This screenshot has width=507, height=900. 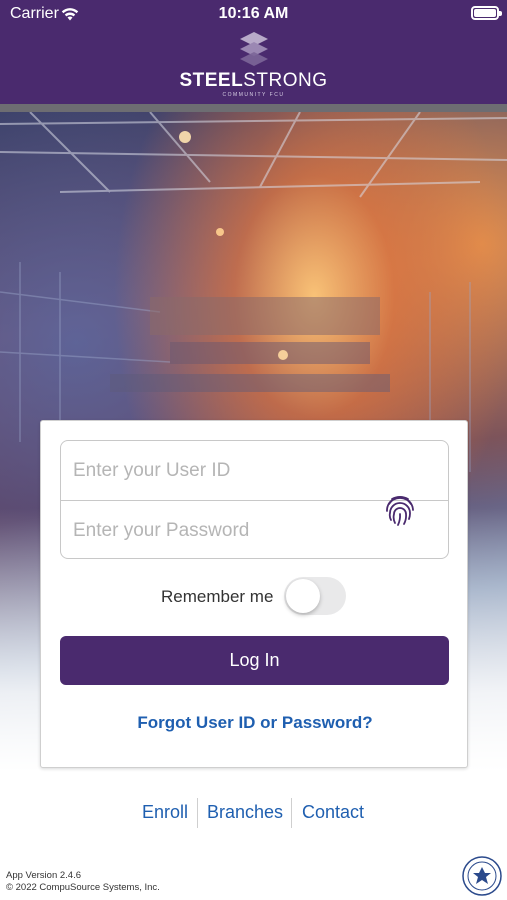 I want to click on copyright: © 2022 CompuSource Systems, Inc., so click(x=83, y=887).